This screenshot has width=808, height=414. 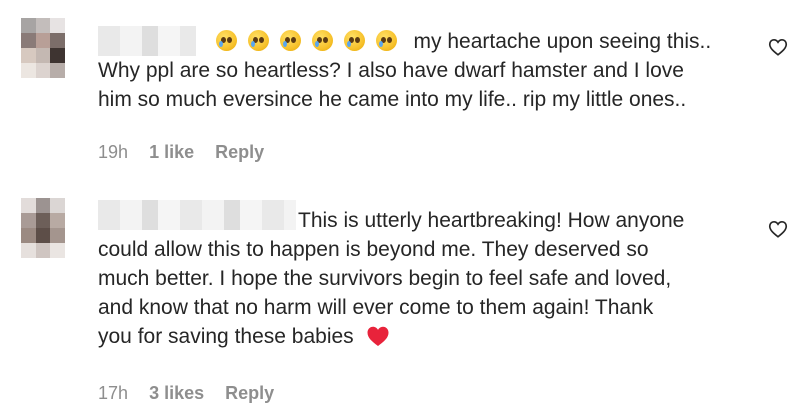 What do you see at coordinates (226, 336) in the screenshot?
I see `comment-line-5: you for saving these babies` at bounding box center [226, 336].